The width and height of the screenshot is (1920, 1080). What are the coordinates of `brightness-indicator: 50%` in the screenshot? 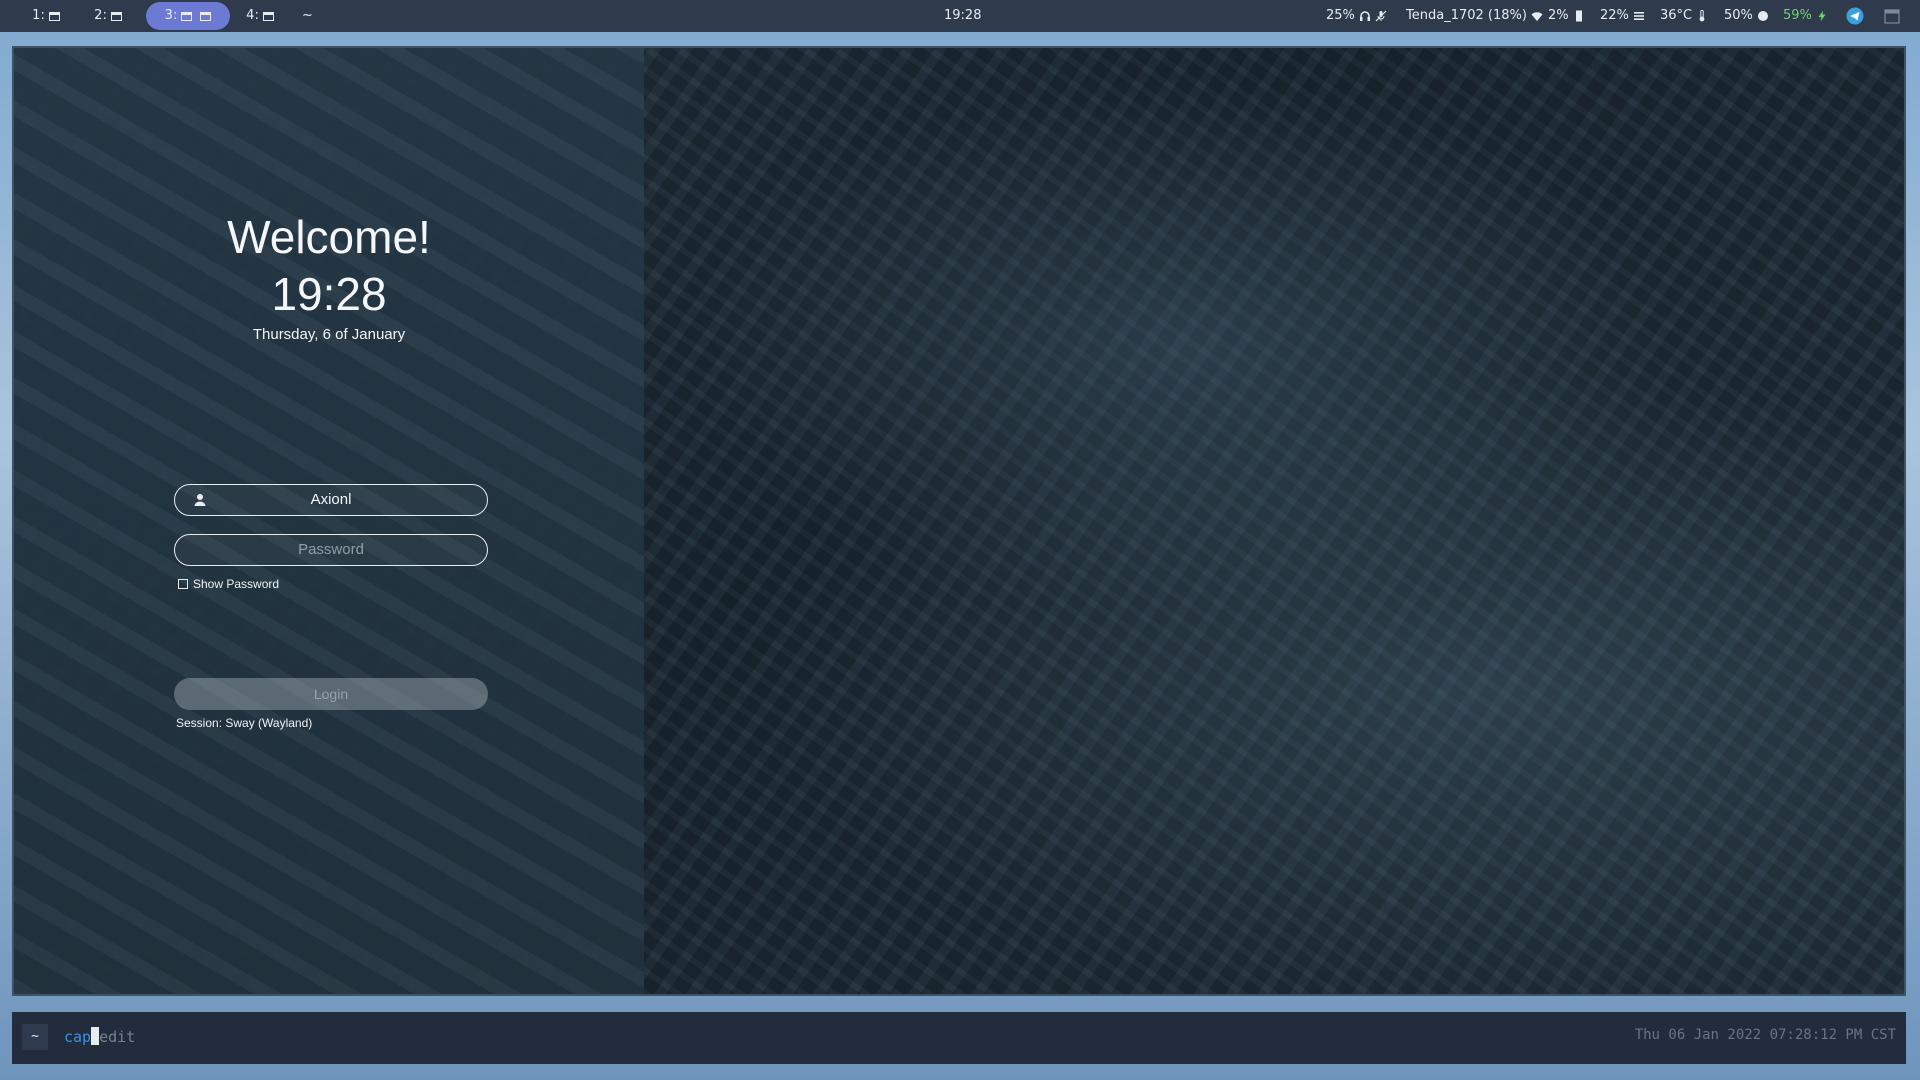 It's located at (1746, 16).